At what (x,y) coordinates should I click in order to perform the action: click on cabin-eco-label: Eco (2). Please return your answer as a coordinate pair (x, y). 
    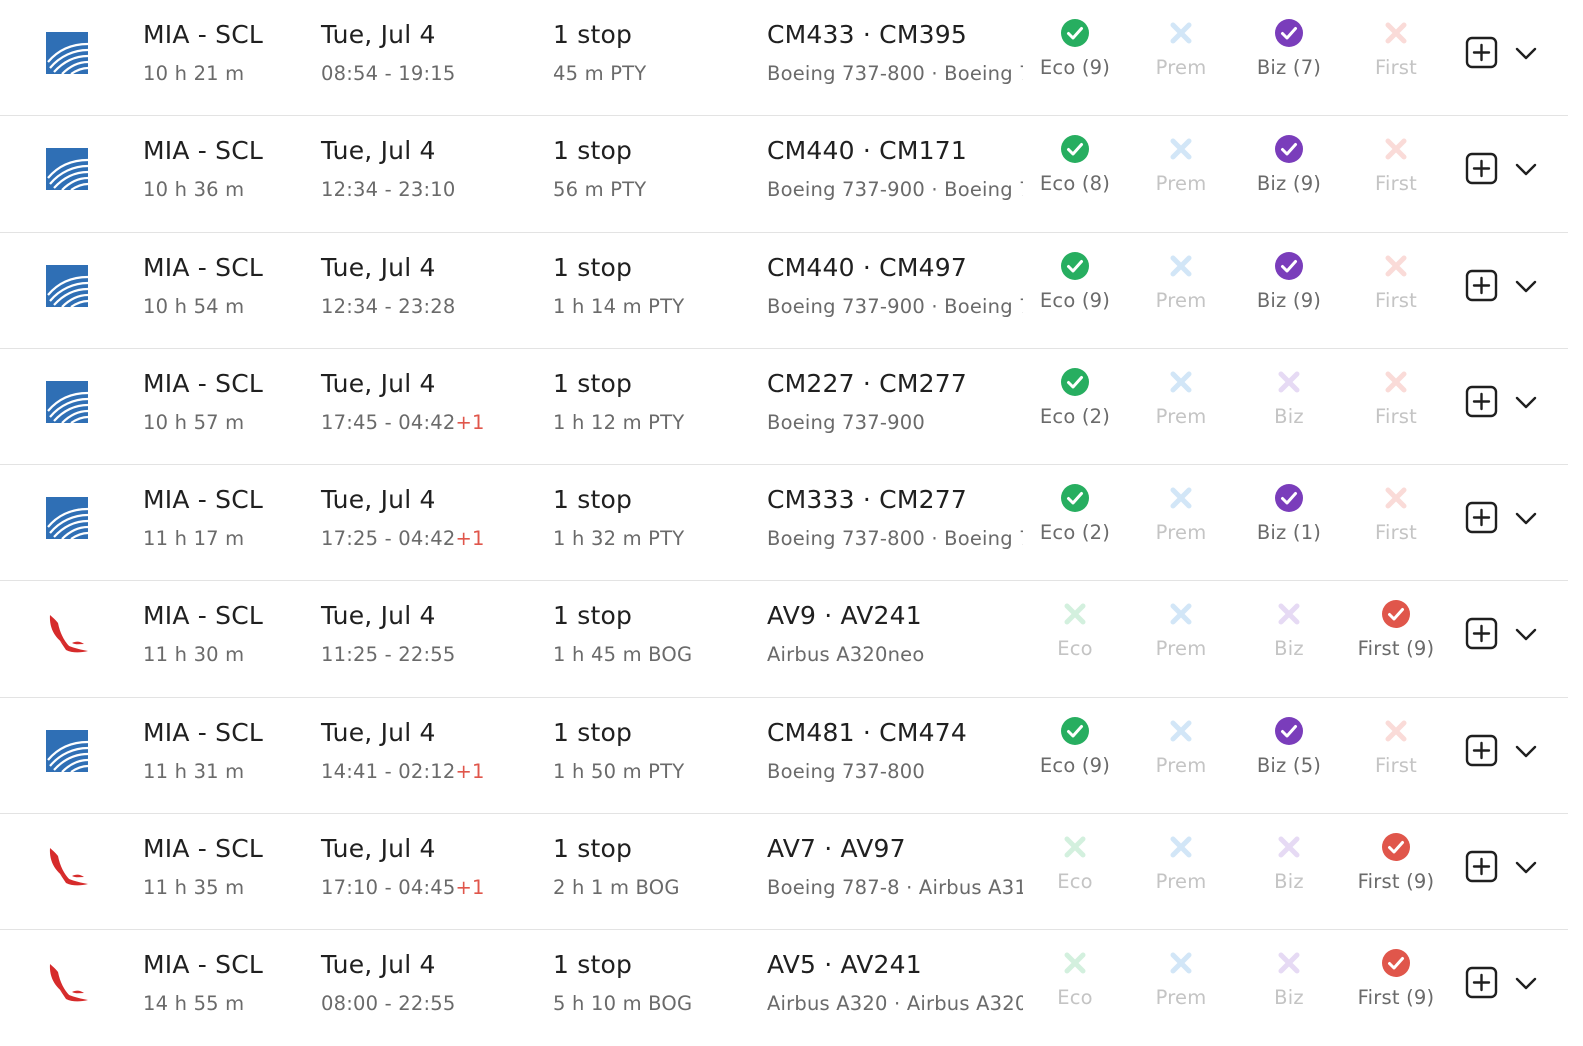
    Looking at the image, I should click on (1075, 416).